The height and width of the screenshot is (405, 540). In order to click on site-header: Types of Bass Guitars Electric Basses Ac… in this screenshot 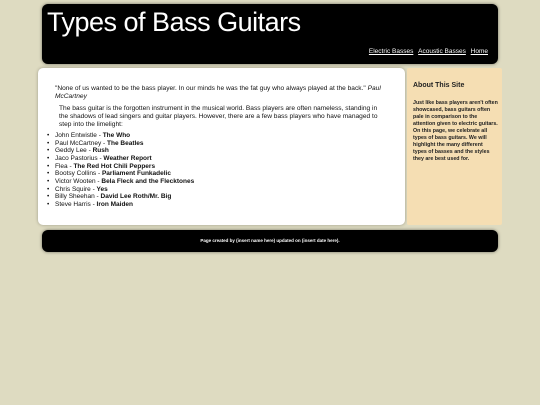, I will do `click(270, 34)`.